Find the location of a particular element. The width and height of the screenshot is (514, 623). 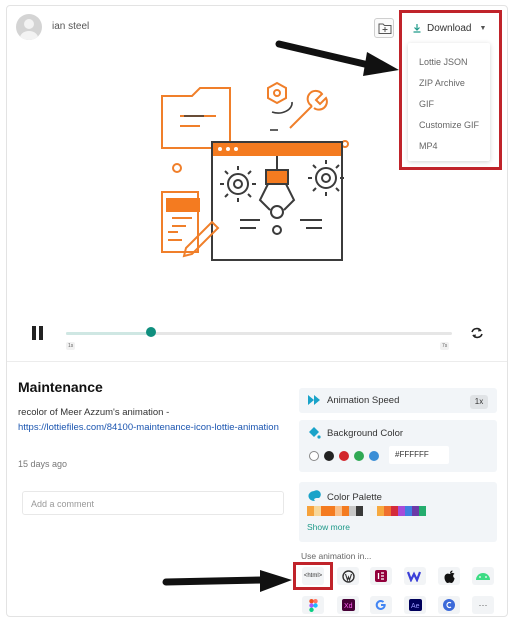

bg-color-green is located at coordinates (359, 456).